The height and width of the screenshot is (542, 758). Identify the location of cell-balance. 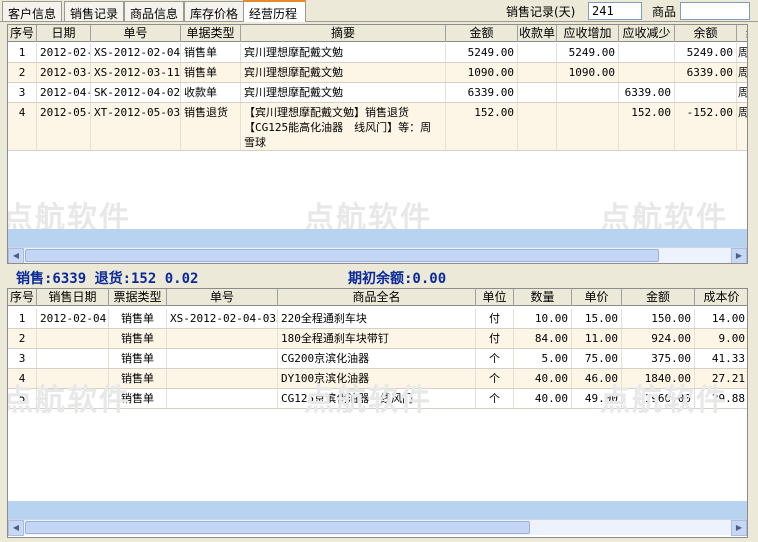
(706, 92).